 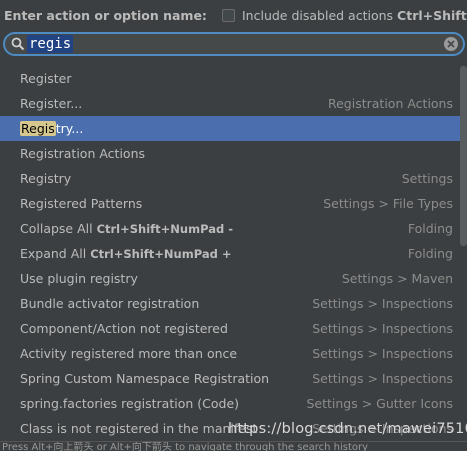 I want to click on item-name: Activity registered more than once, so click(x=129, y=353).